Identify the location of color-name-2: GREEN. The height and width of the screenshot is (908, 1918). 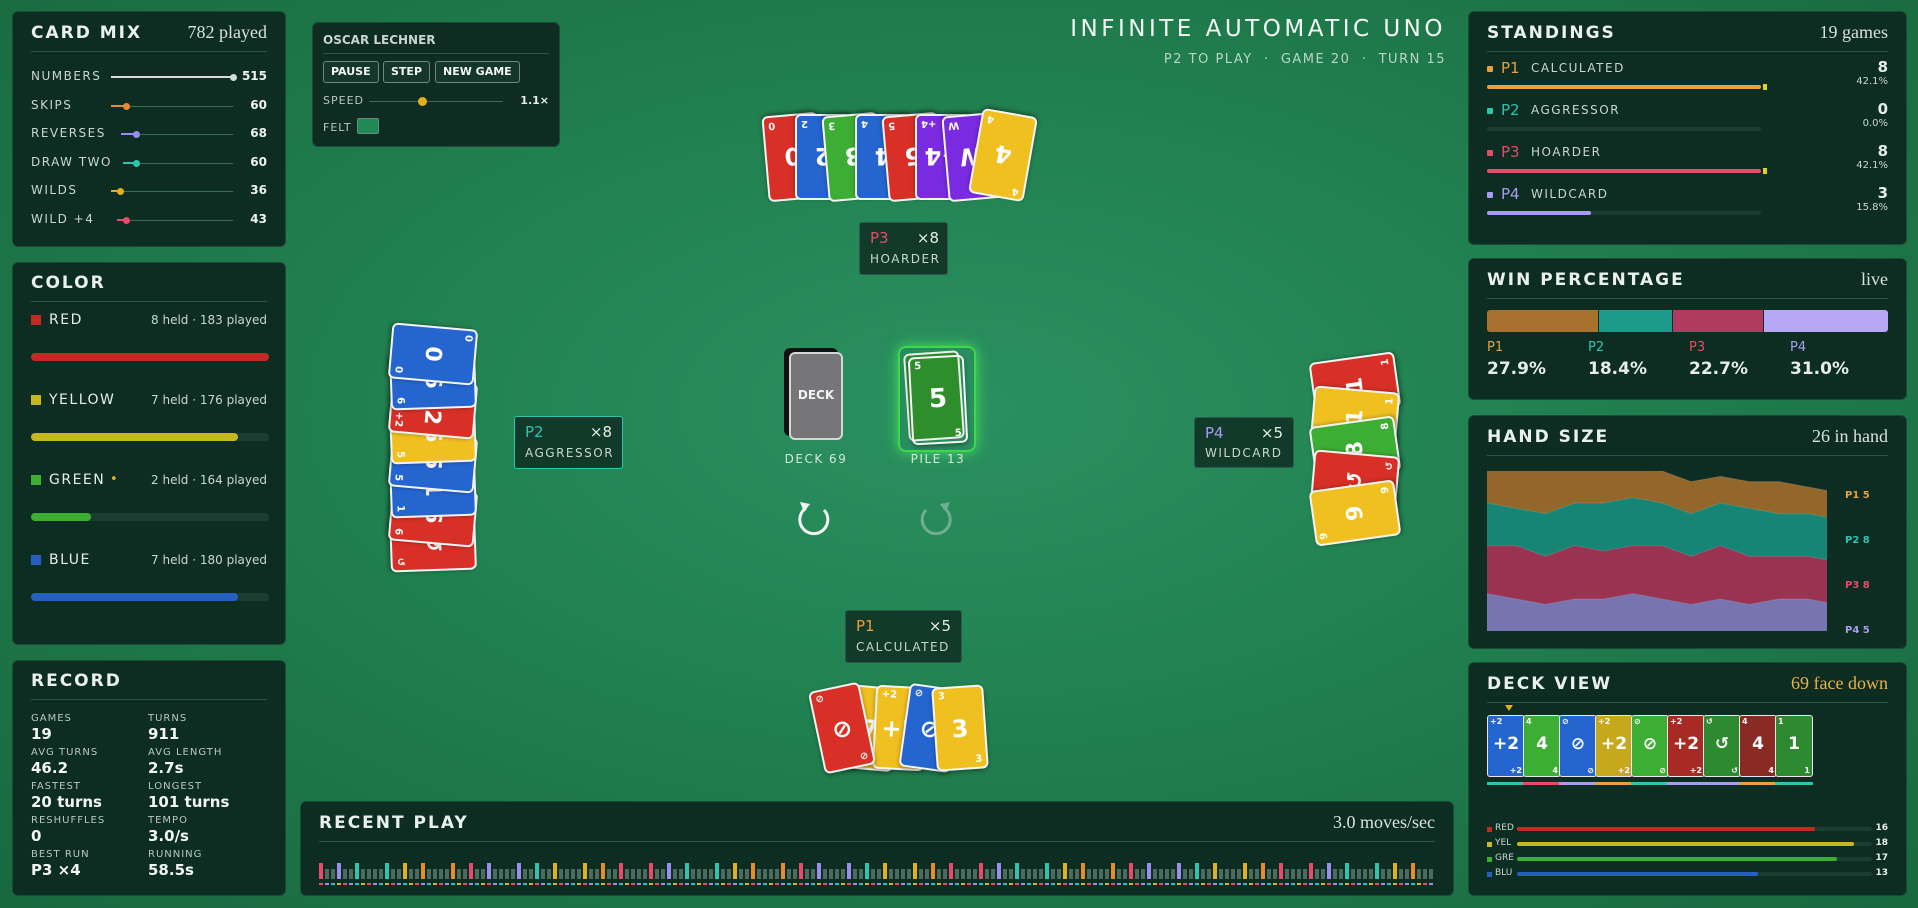
(77, 480).